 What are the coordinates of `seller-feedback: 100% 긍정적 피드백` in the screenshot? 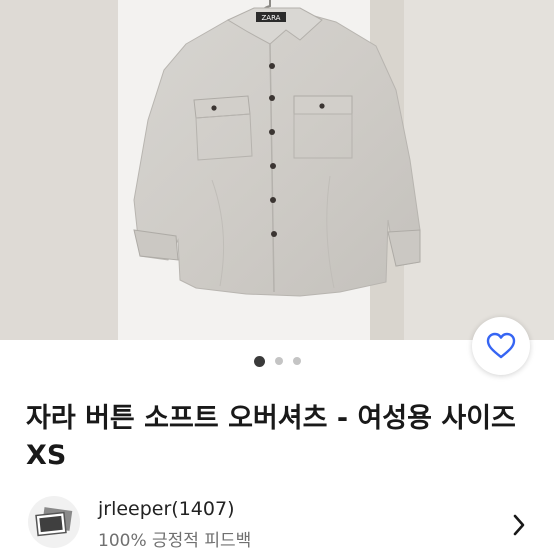 It's located at (175, 541).